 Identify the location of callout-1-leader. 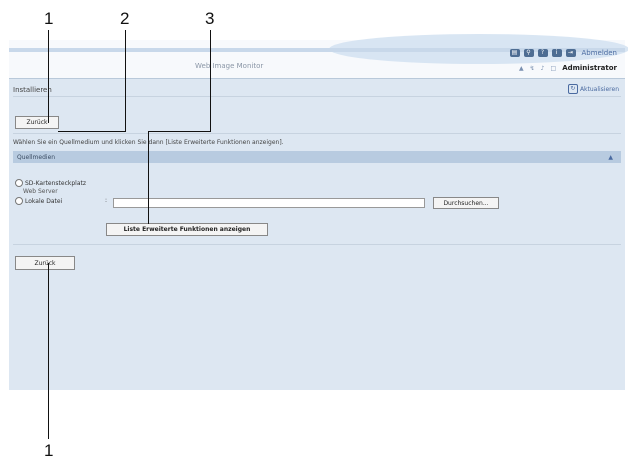
(48, 76).